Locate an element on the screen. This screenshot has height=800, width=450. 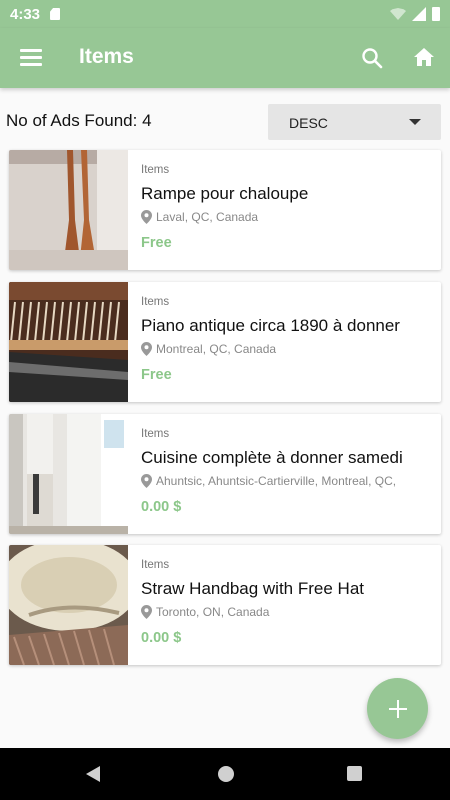
search-icon is located at coordinates (372, 58).